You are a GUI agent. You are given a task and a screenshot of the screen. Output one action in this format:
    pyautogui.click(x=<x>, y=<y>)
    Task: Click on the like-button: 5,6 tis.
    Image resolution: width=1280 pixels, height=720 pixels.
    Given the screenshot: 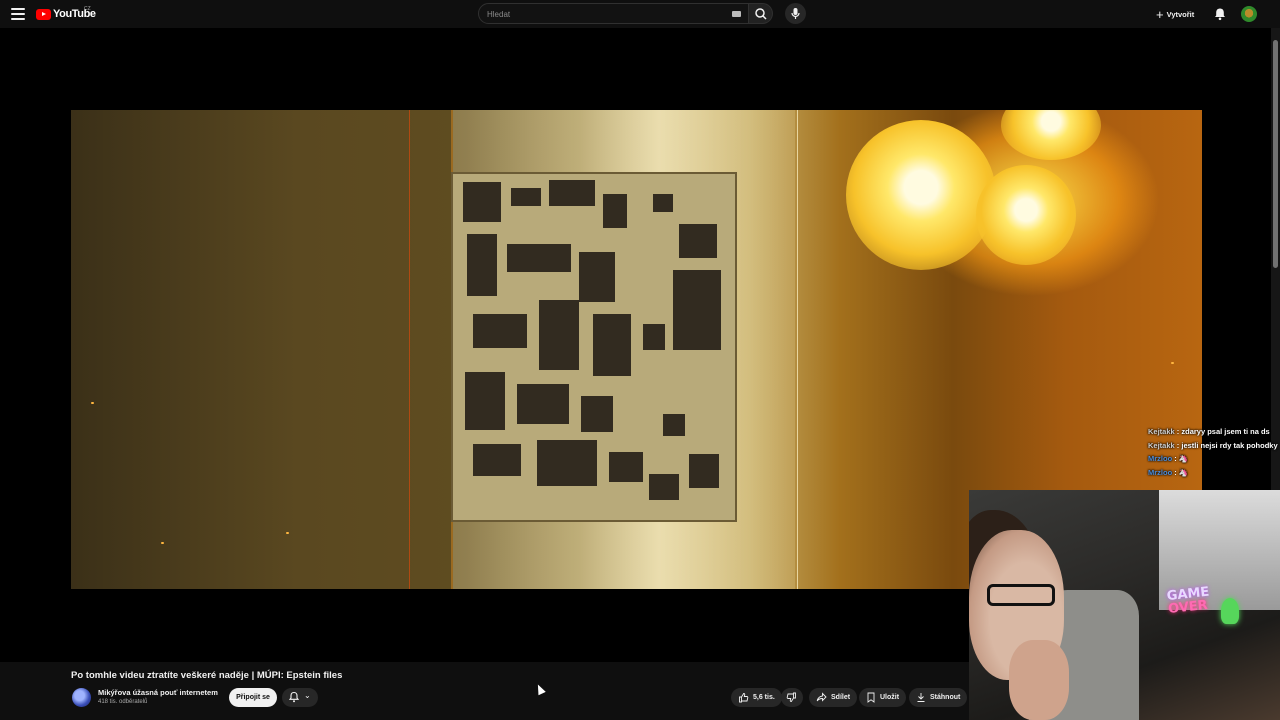 What is the action you would take?
    pyautogui.click(x=756, y=697)
    